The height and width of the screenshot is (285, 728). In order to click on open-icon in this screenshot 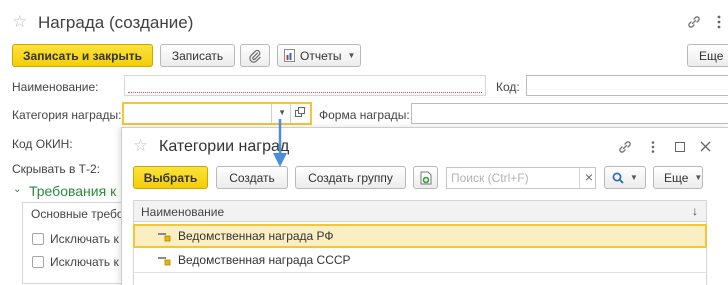, I will do `click(300, 112)`.